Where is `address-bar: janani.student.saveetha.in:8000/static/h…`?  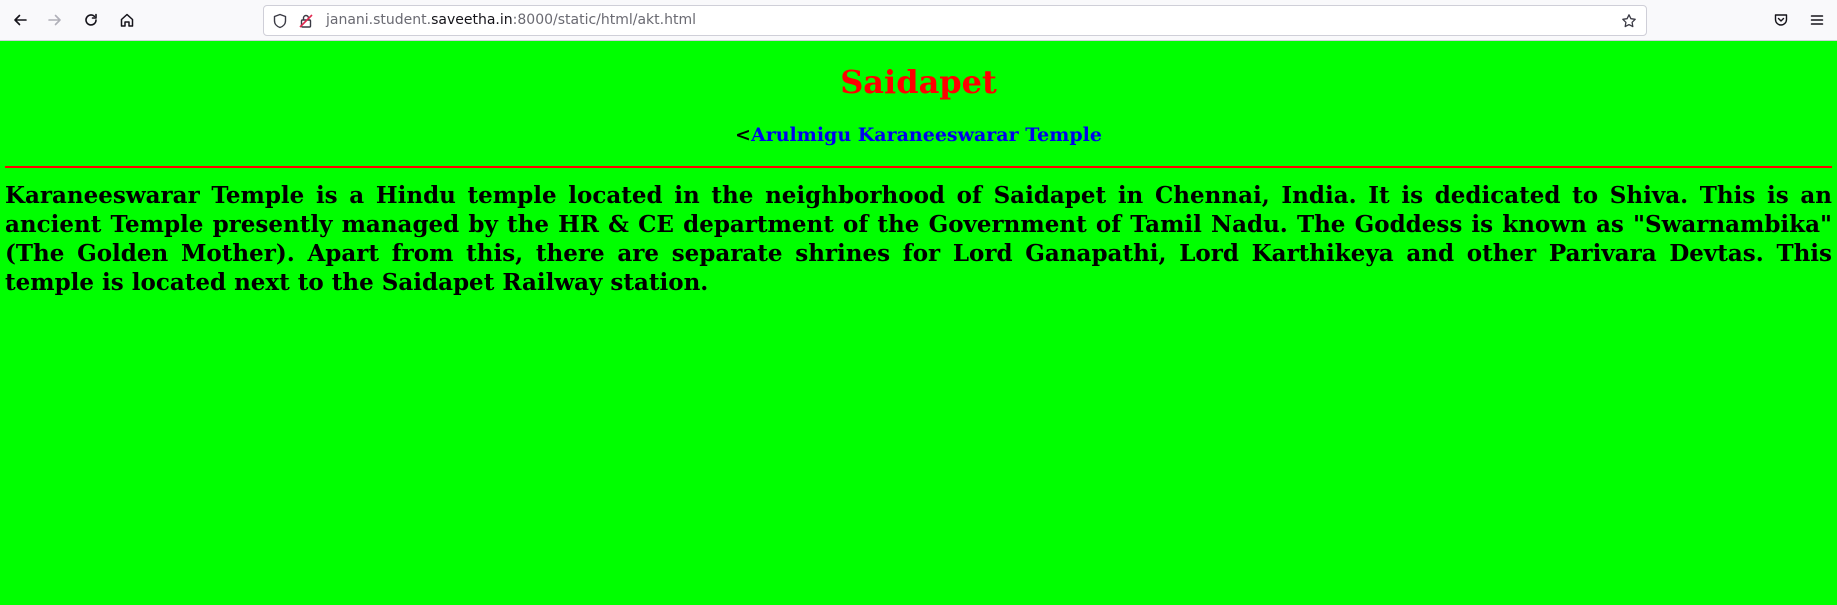 address-bar: janani.student.saveetha.in:8000/static/h… is located at coordinates (955, 20).